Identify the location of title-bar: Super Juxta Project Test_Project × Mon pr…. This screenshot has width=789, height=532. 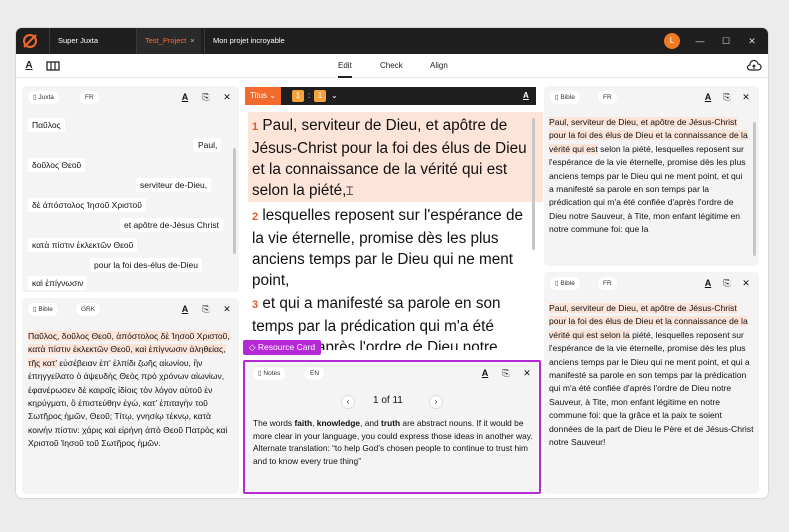
(392, 49).